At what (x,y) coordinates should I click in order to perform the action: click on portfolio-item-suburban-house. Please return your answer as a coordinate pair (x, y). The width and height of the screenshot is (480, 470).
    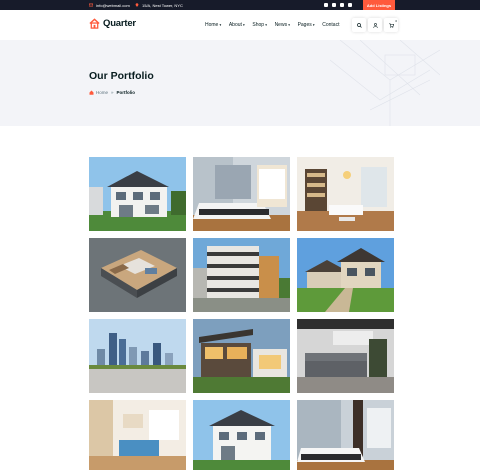
    Looking at the image, I should click on (345, 275).